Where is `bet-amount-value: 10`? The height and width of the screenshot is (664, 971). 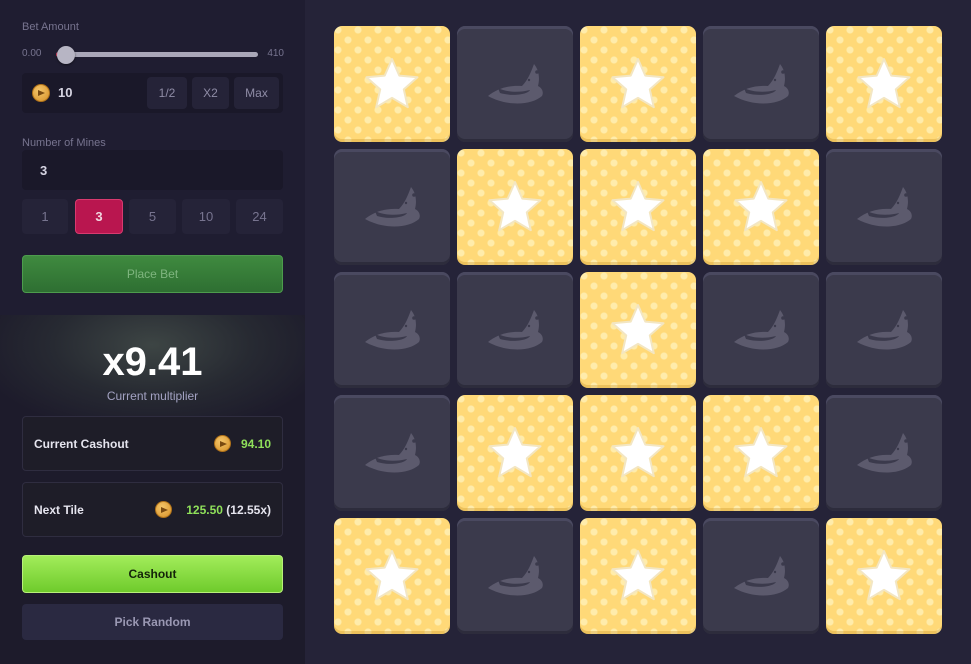 bet-amount-value: 10 is located at coordinates (65, 92).